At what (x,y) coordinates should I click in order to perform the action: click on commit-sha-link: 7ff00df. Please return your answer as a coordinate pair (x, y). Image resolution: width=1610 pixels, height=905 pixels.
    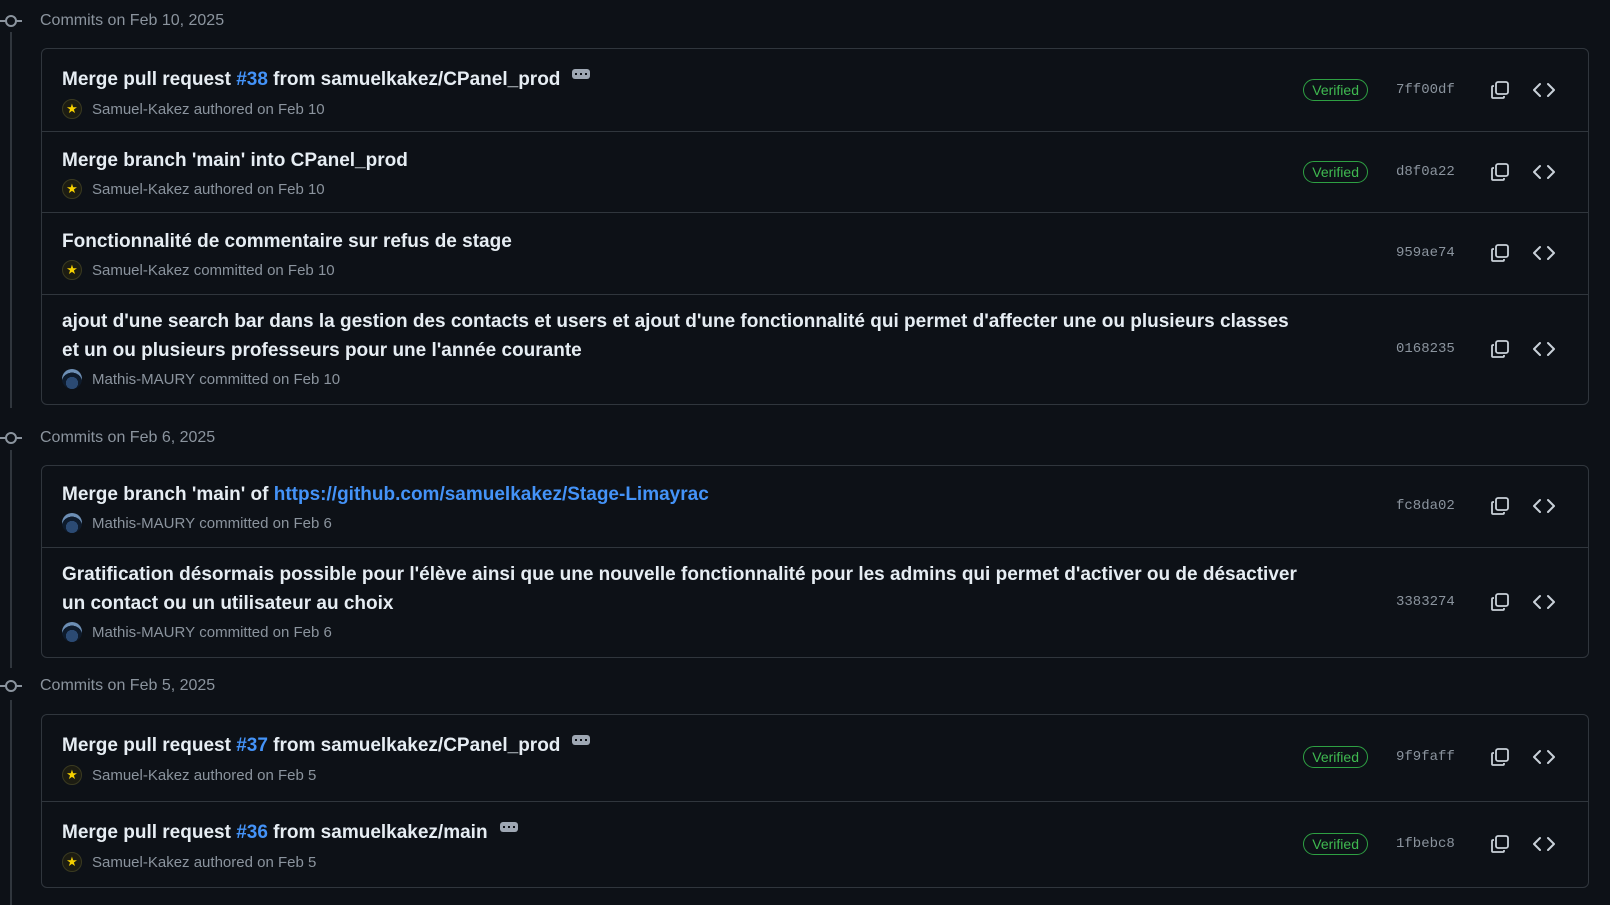
    Looking at the image, I should click on (1425, 90).